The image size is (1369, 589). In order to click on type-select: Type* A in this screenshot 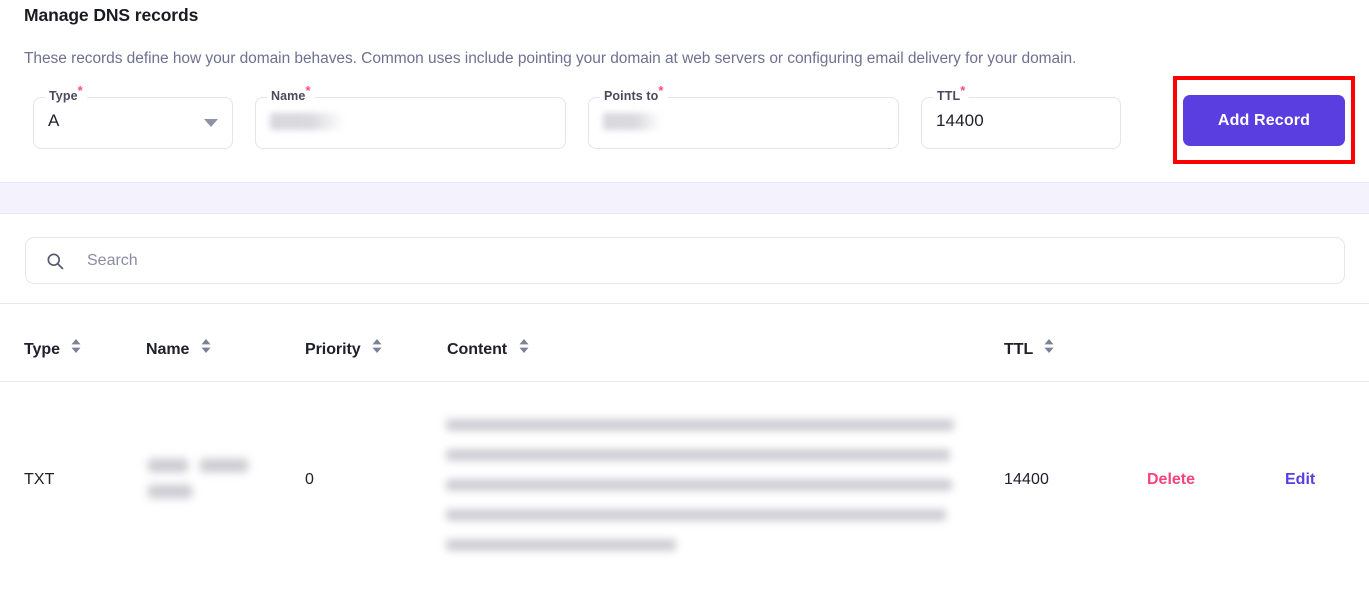, I will do `click(133, 116)`.